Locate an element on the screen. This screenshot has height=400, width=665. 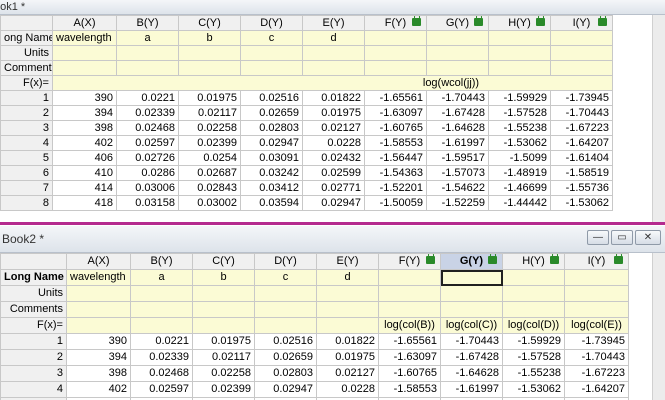
book1-vertical-scrollbar is located at coordinates (658, 118).